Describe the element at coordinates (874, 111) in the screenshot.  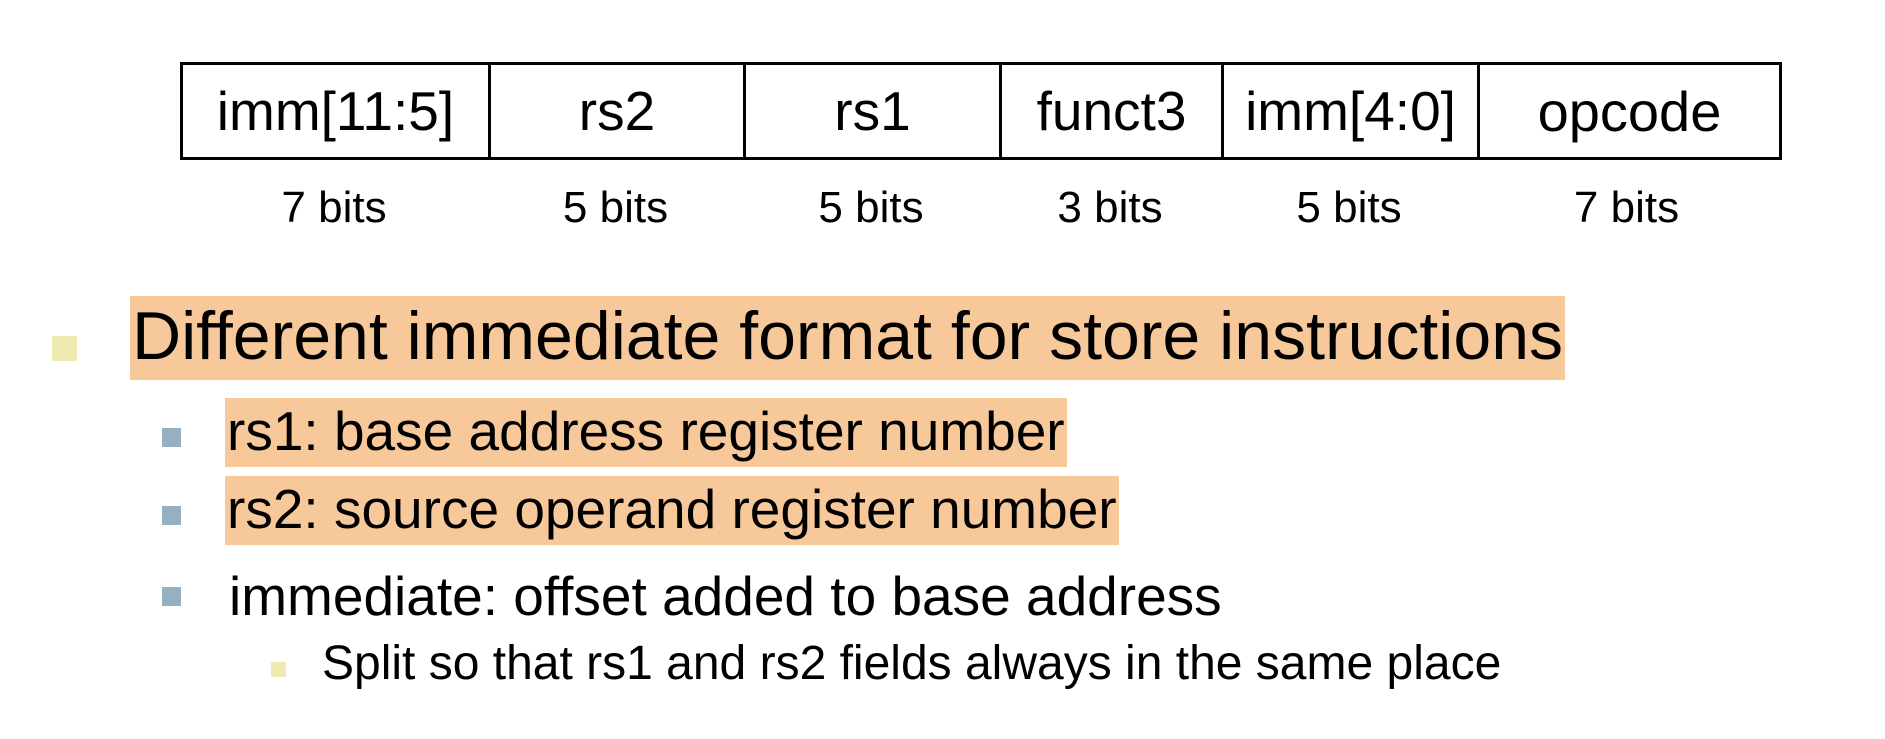
I see `field-rs1: rs1` at that location.